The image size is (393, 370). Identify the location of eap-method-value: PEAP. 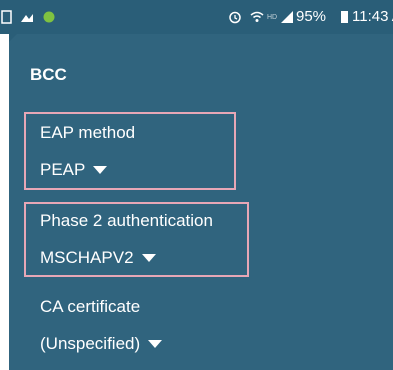
(63, 169).